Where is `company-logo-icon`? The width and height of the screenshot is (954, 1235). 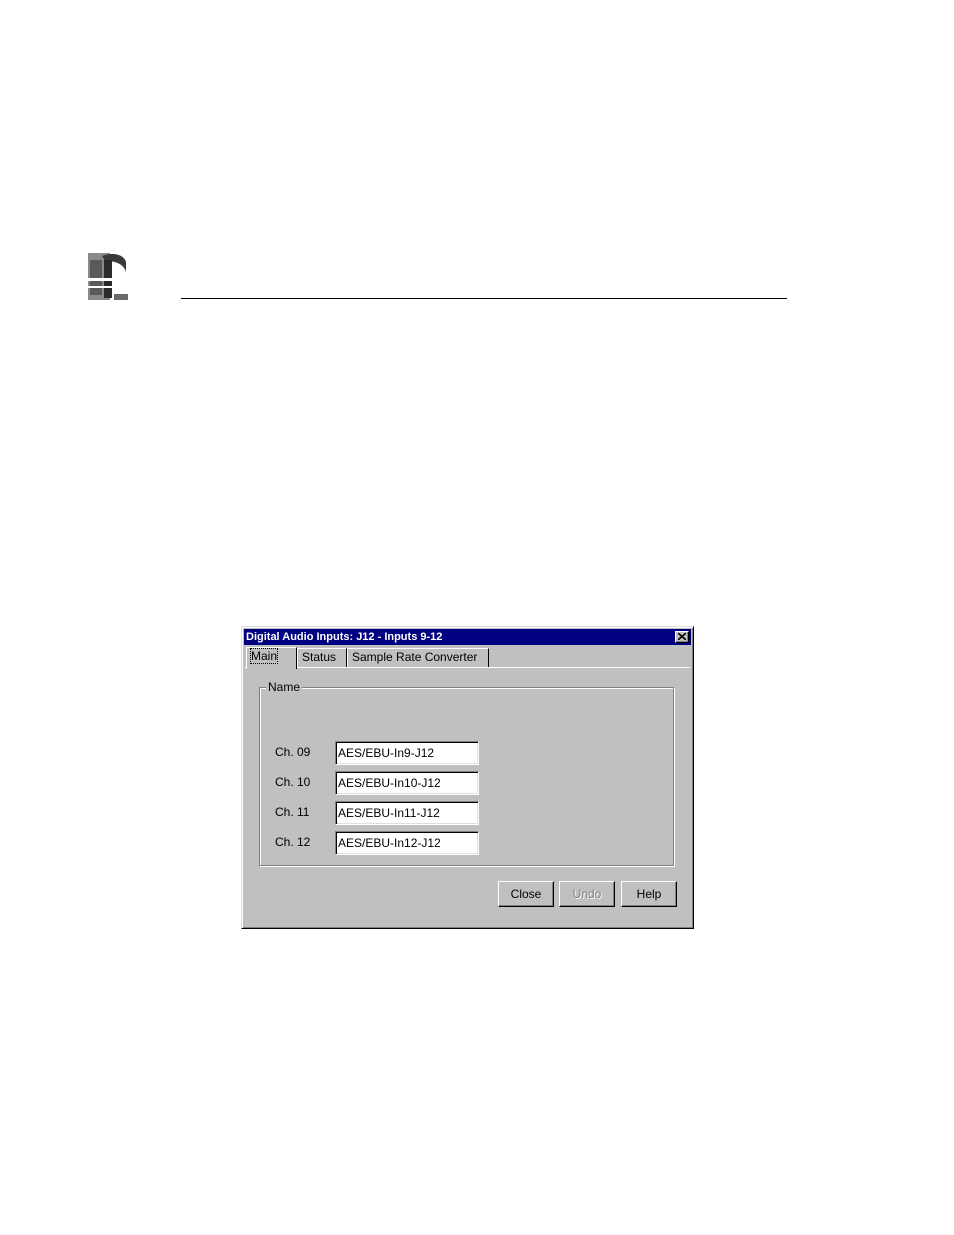 company-logo-icon is located at coordinates (108, 276).